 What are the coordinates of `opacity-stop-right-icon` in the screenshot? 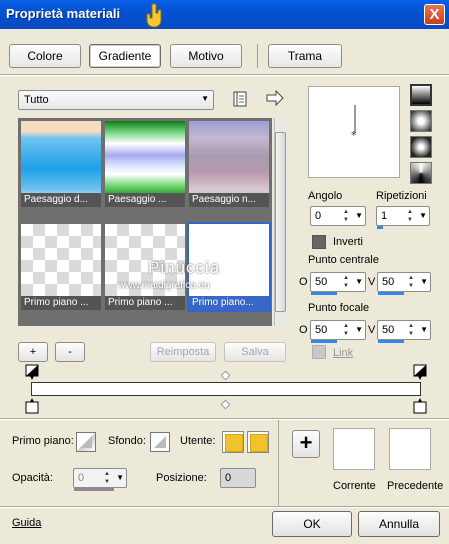 It's located at (420, 373).